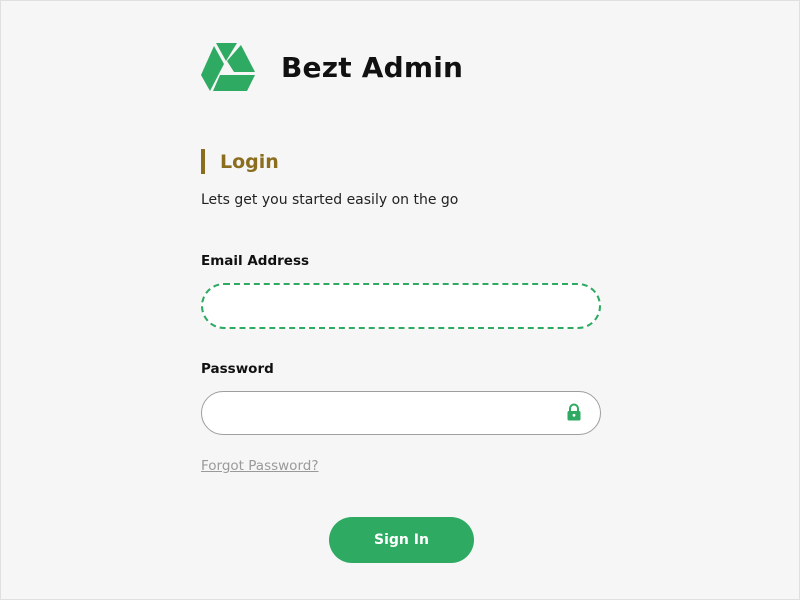 This screenshot has width=800, height=600. I want to click on lock-icon, so click(574, 412).